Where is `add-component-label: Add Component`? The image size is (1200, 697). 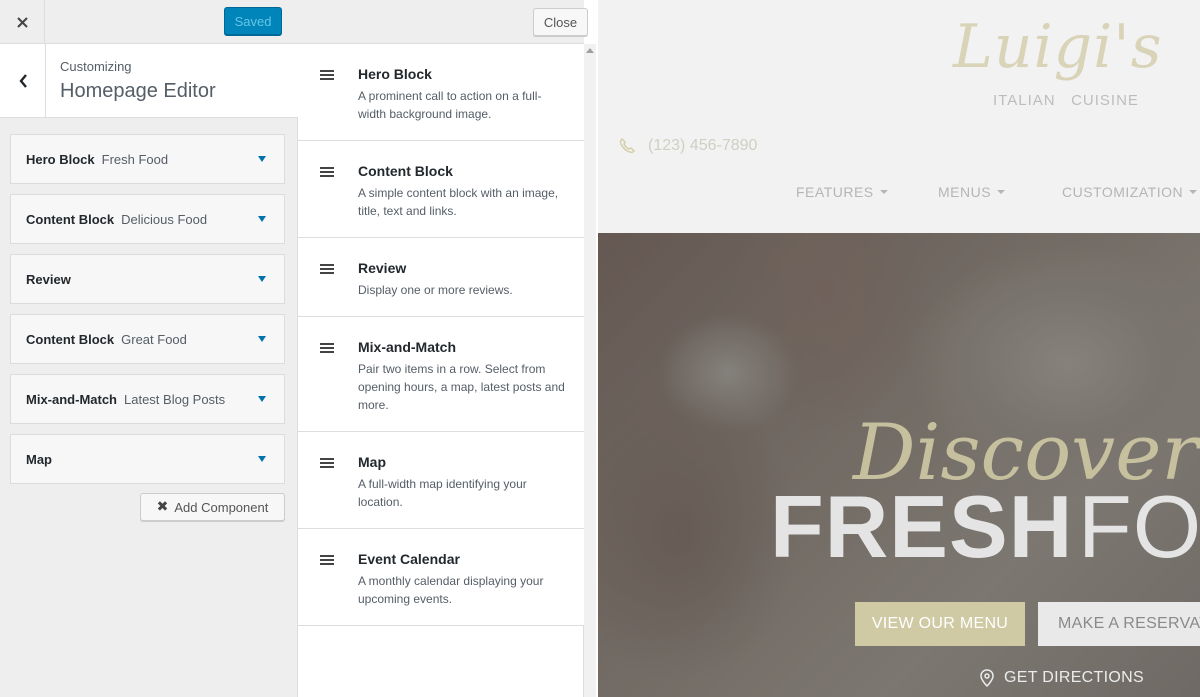
add-component-label: Add Component is located at coordinates (221, 507).